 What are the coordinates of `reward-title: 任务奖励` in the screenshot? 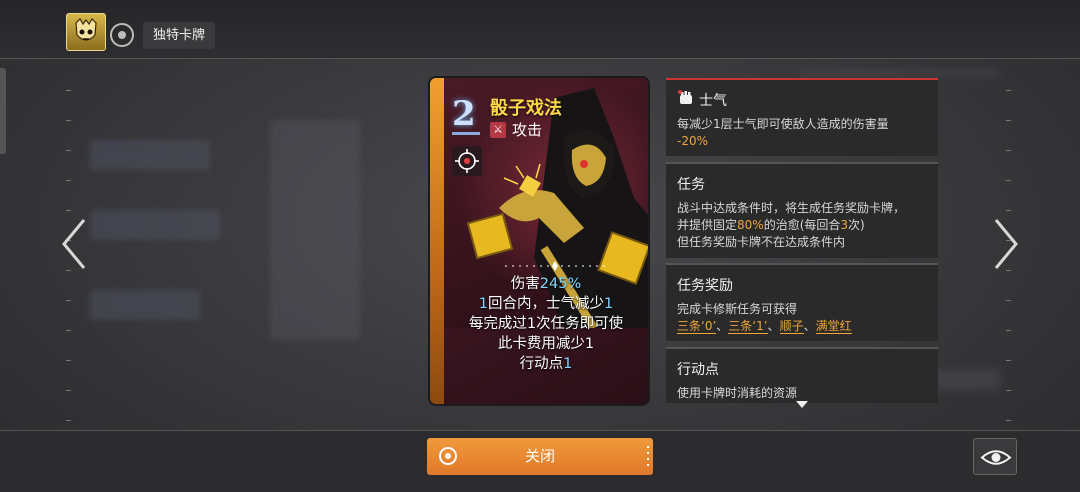 It's located at (705, 286).